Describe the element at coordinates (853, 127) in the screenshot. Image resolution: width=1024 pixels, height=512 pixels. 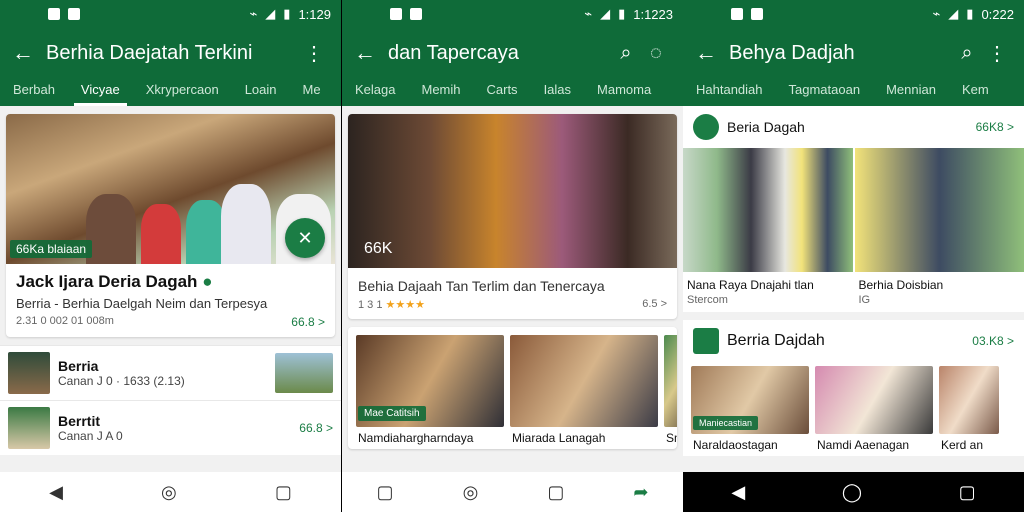
I see `section-header: Beria Dagah 66K8 >` at that location.